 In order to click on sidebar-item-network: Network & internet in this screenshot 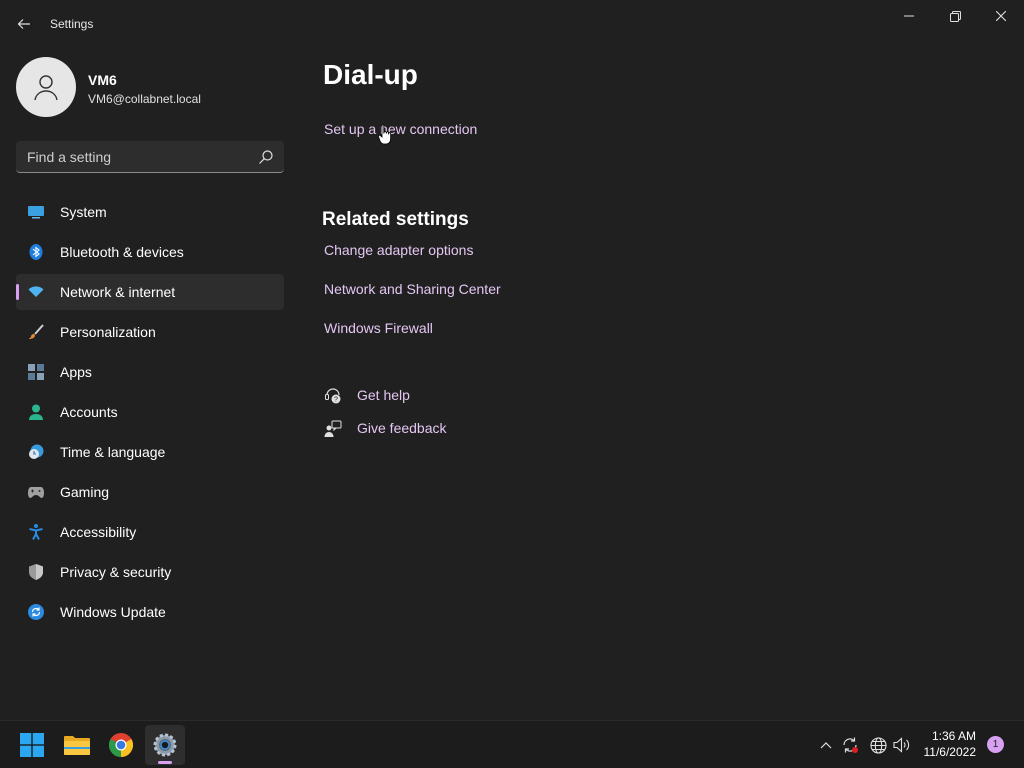, I will do `click(150, 292)`.